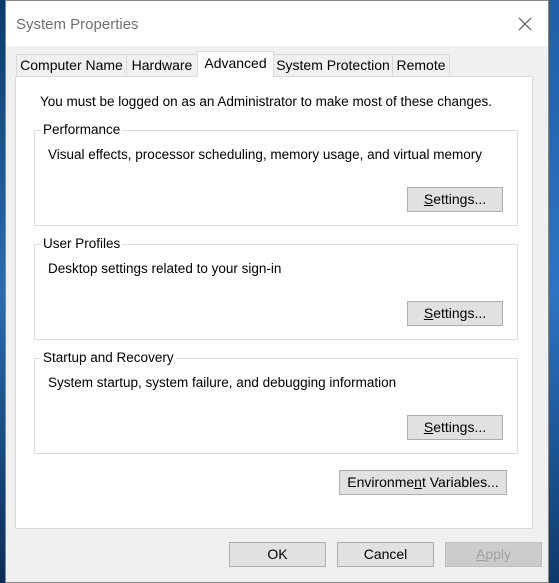 The width and height of the screenshot is (559, 583). I want to click on ok-button: OK, so click(277, 554).